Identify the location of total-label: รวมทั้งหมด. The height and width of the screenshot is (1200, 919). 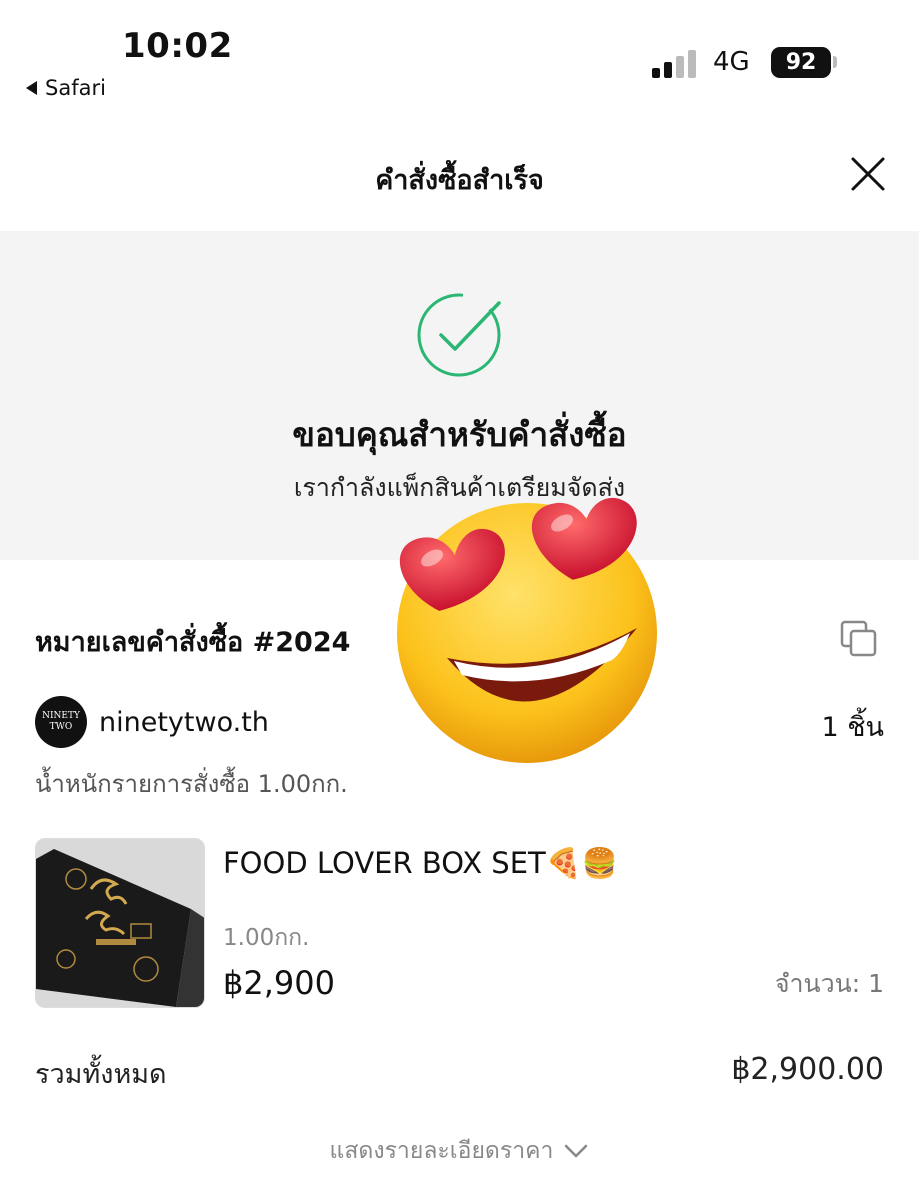
(101, 1074).